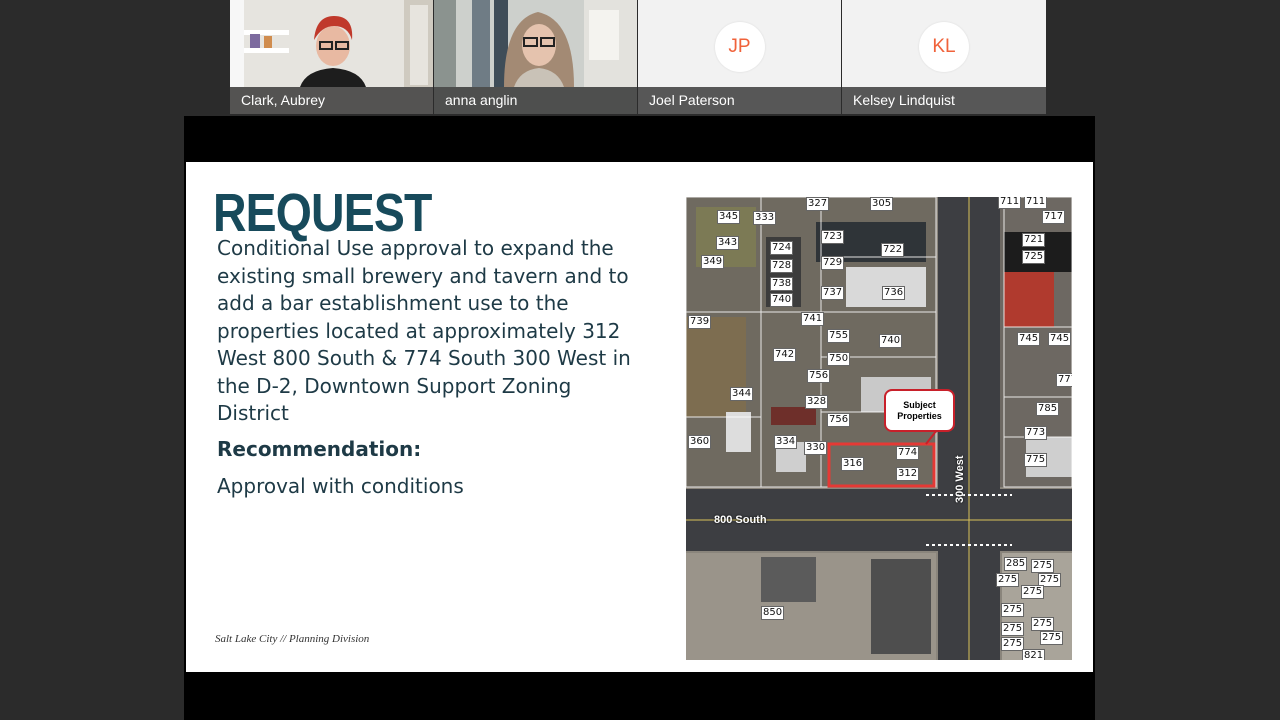 Image resolution: width=1280 pixels, height=720 pixels. I want to click on subject-properties-callout: Subject Properties, so click(919, 410).